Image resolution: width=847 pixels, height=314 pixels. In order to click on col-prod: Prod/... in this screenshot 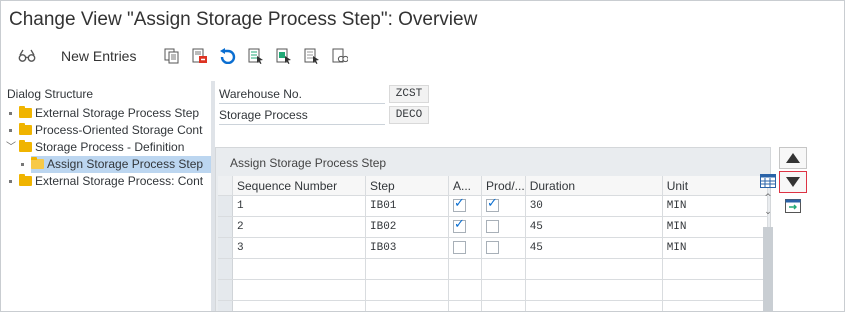, I will do `click(503, 186)`.